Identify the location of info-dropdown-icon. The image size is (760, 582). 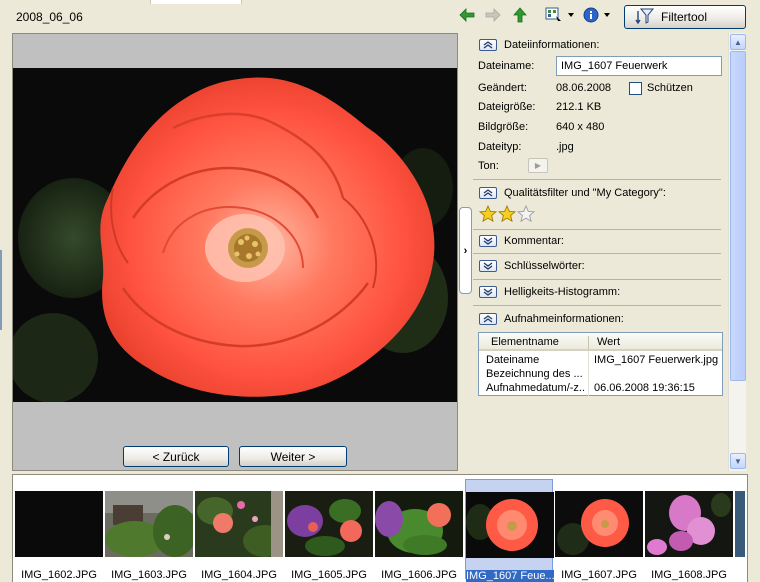
(607, 15).